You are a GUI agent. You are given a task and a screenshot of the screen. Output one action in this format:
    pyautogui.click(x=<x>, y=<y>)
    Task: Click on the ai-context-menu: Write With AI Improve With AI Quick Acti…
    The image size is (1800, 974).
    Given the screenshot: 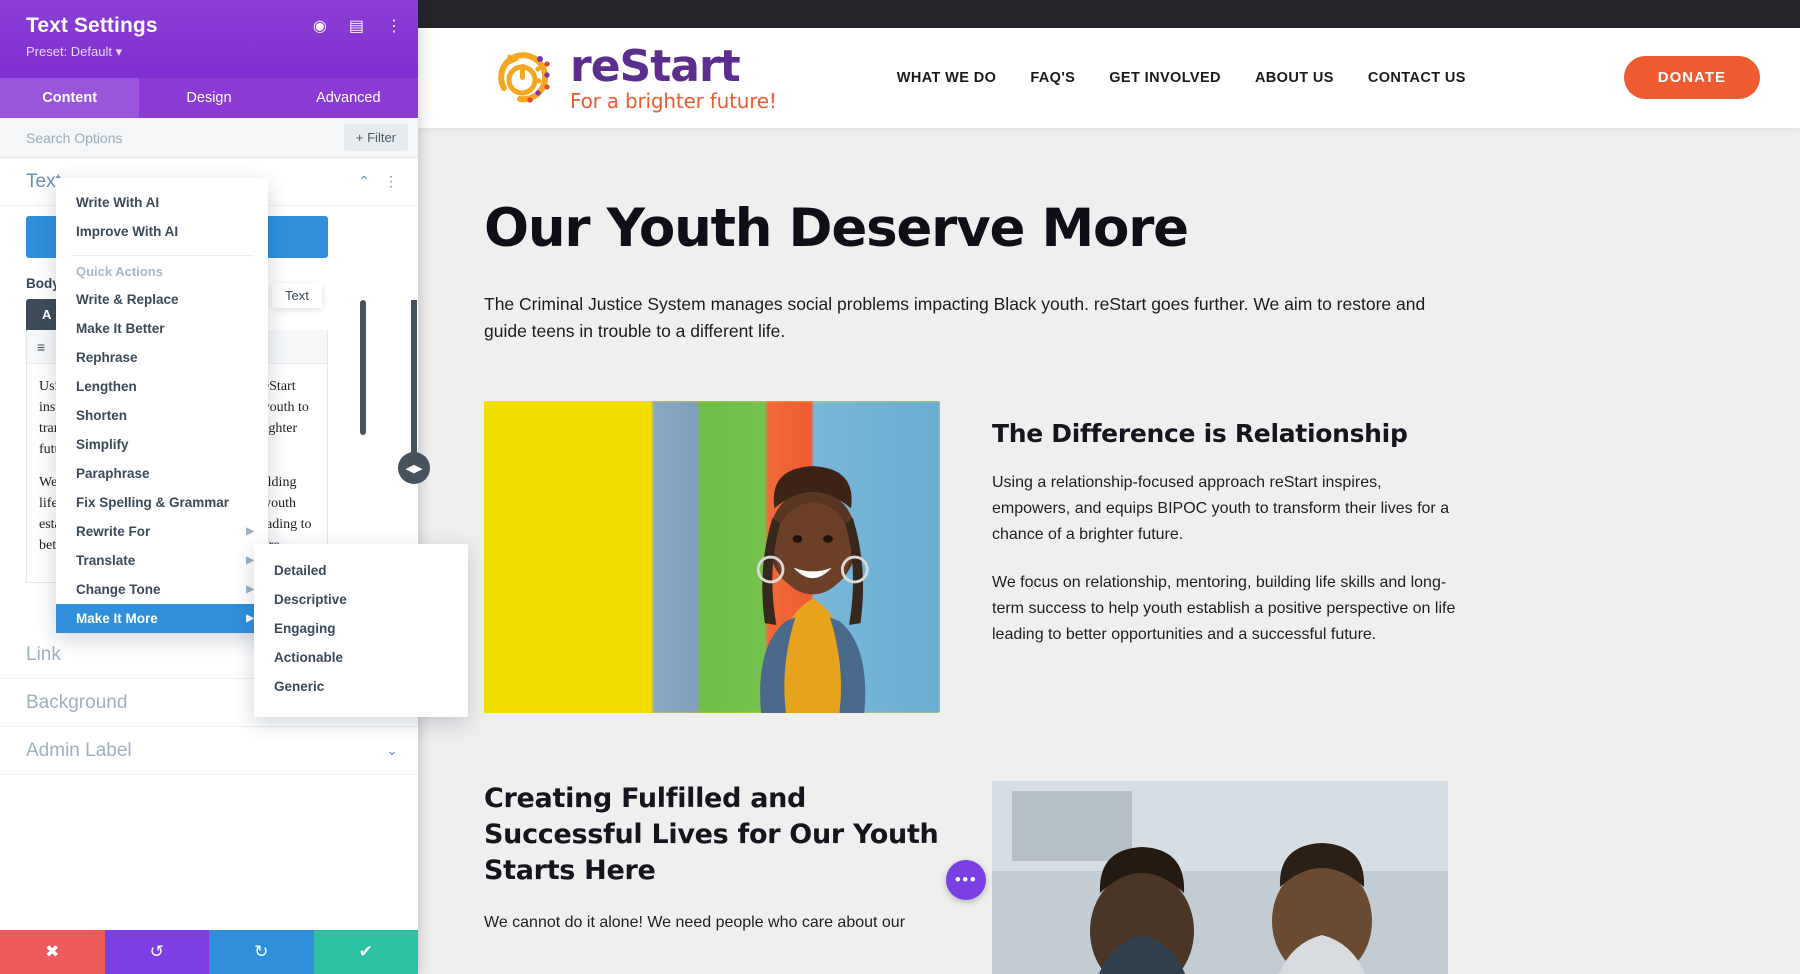 What is the action you would take?
    pyautogui.click(x=162, y=405)
    